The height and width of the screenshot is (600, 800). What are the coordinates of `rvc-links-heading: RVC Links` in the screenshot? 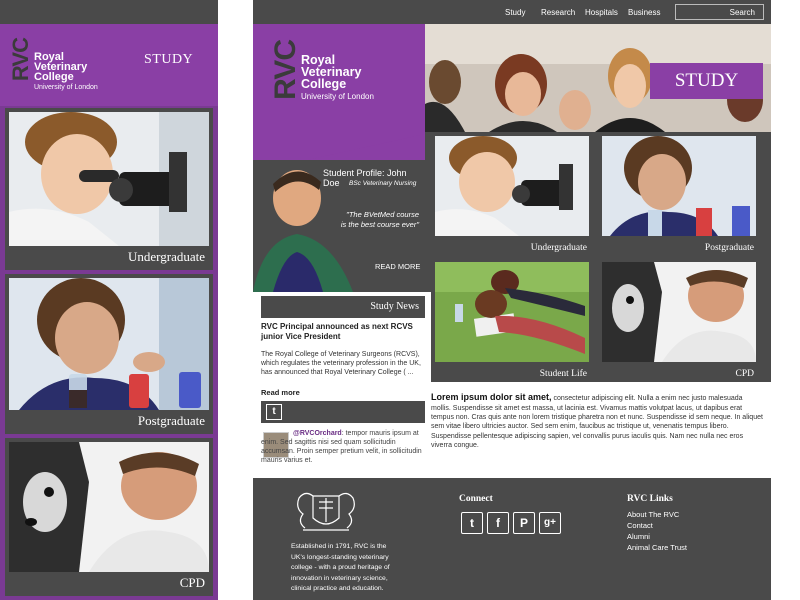 It's located at (650, 499).